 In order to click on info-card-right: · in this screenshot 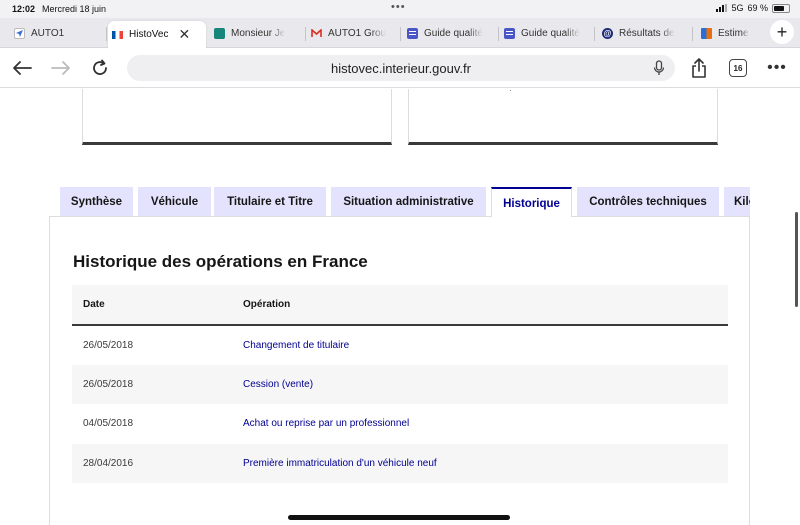, I will do `click(563, 117)`.